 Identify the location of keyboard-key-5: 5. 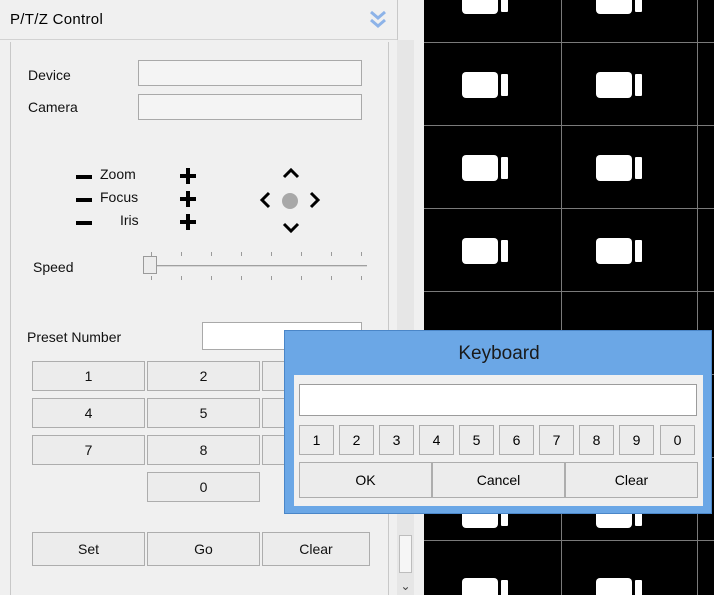
(476, 440).